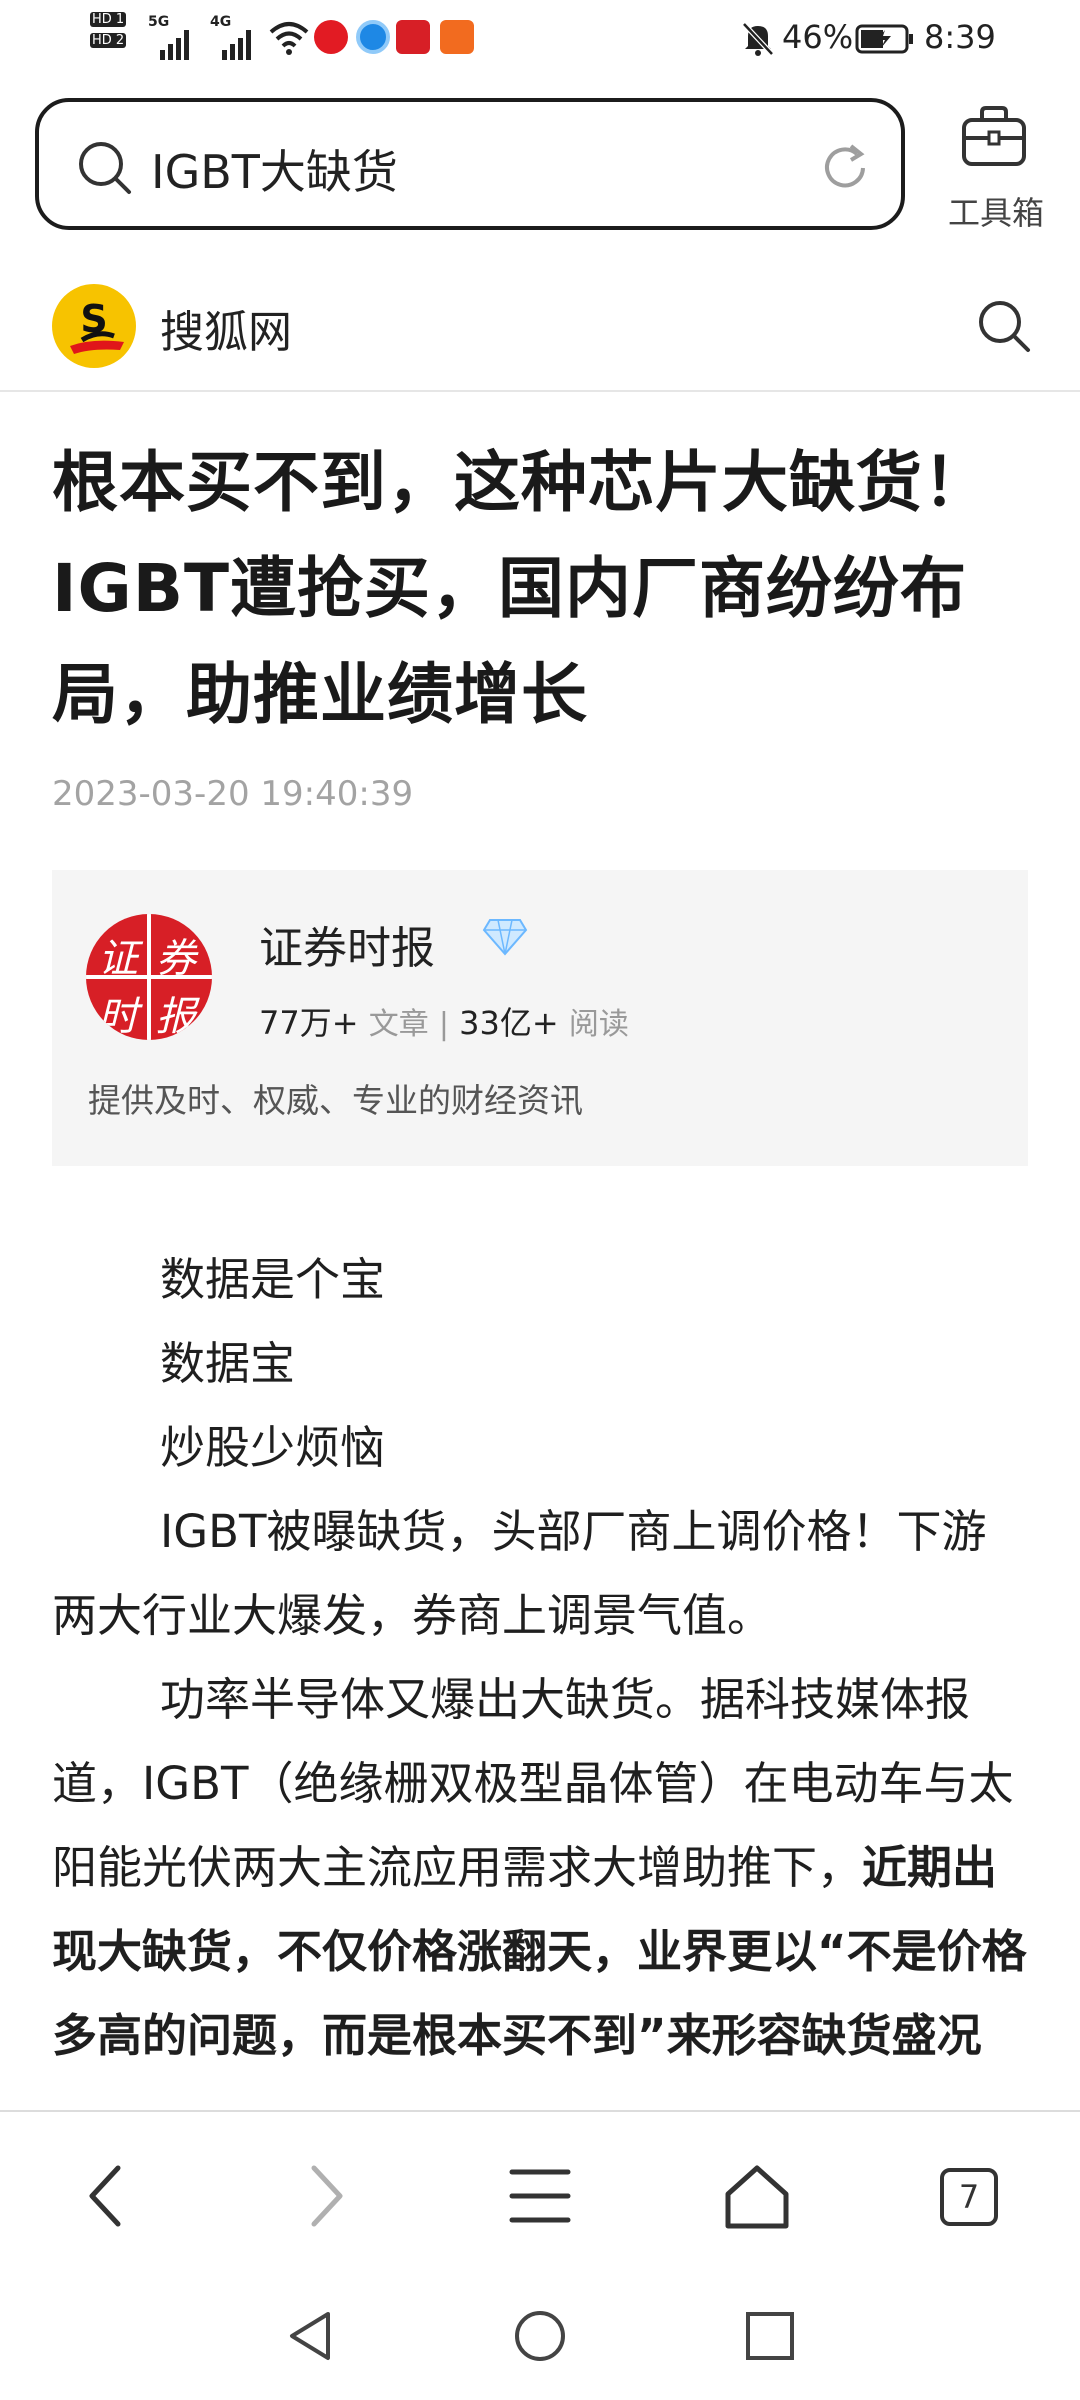 The height and width of the screenshot is (2400, 1080). What do you see at coordinates (996, 213) in the screenshot?
I see `toolbox-label: 工具箱` at bounding box center [996, 213].